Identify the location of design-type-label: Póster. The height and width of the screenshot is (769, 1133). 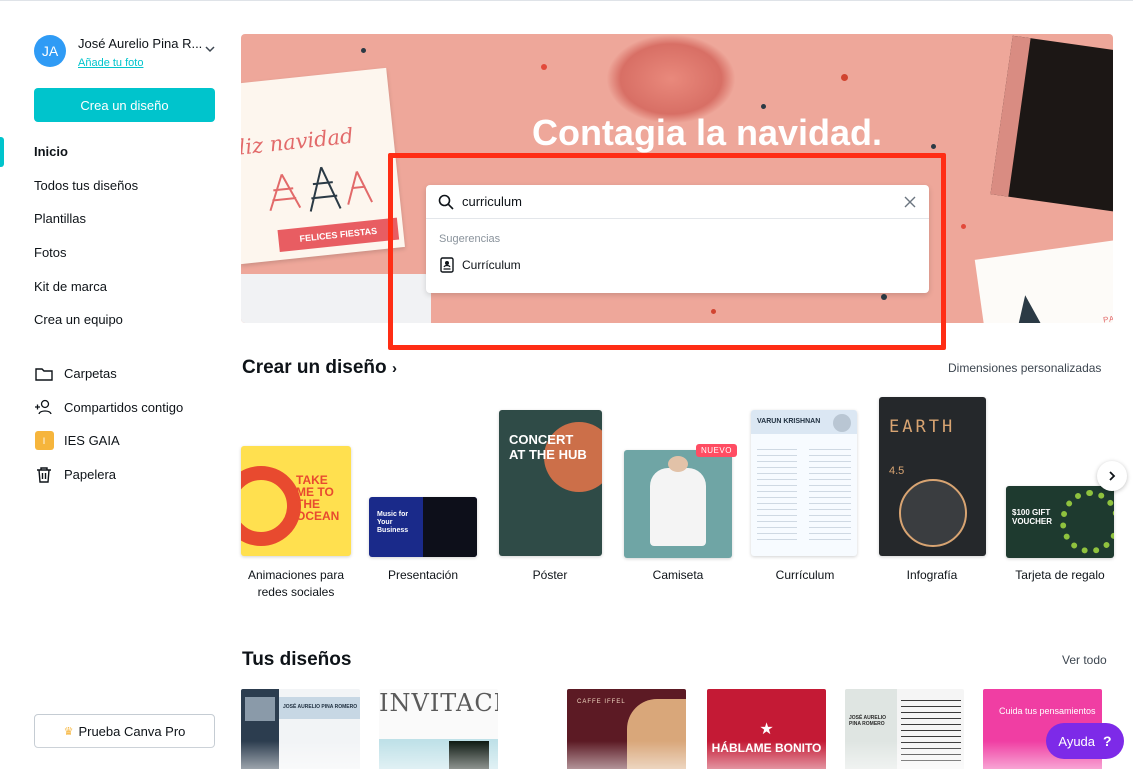
(550, 575).